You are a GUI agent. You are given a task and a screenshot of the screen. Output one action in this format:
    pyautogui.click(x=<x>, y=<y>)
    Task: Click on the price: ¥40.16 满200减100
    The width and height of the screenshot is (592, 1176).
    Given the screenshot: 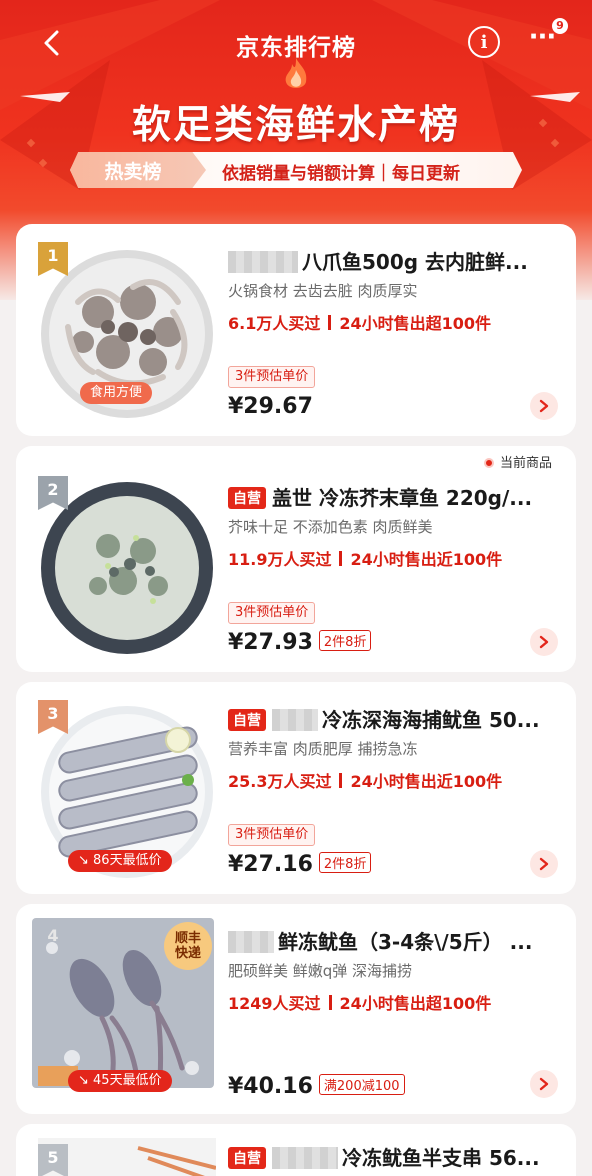 What is the action you would take?
    pyautogui.click(x=316, y=1086)
    